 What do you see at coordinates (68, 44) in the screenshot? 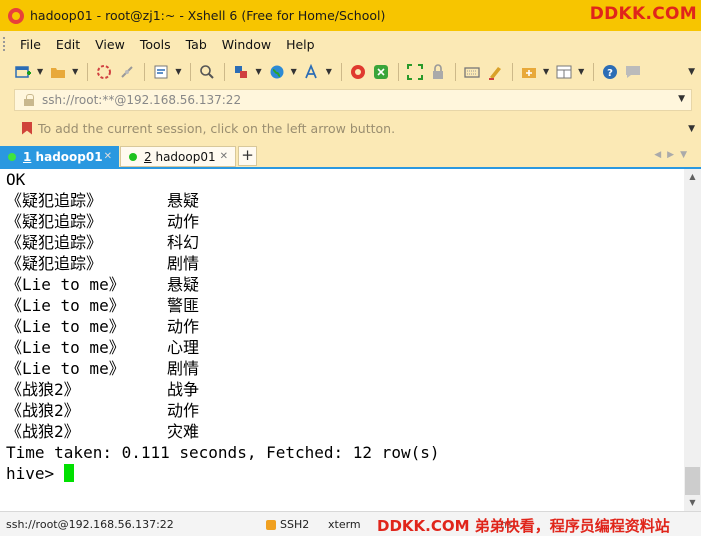
I see `menu-edit: Edit` at bounding box center [68, 44].